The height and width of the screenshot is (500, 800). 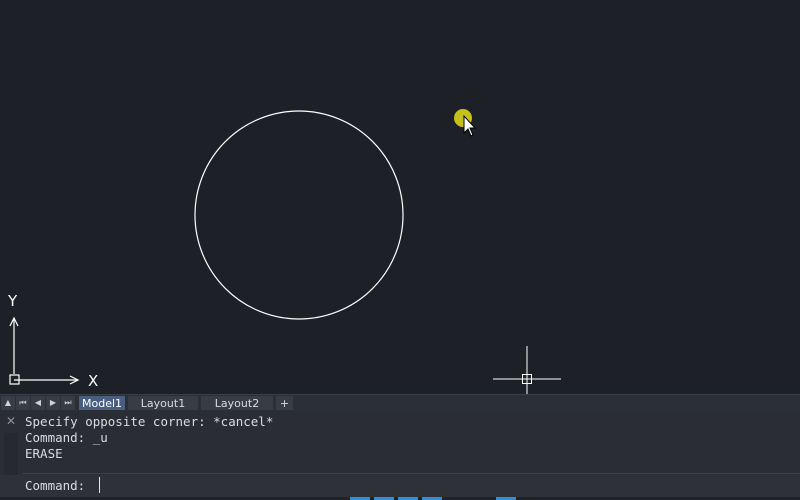 What do you see at coordinates (149, 421) in the screenshot?
I see `history-line: Specify opposite corner: *cancel*` at bounding box center [149, 421].